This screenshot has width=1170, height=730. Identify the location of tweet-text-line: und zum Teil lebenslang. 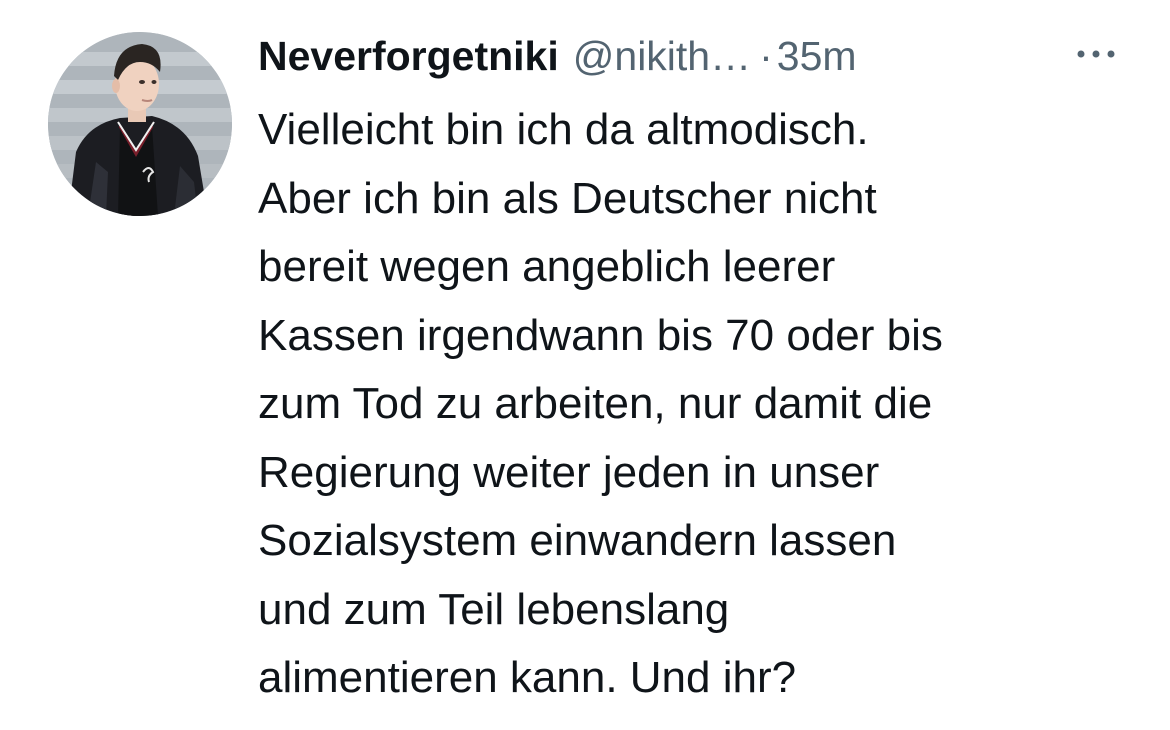
(494, 609).